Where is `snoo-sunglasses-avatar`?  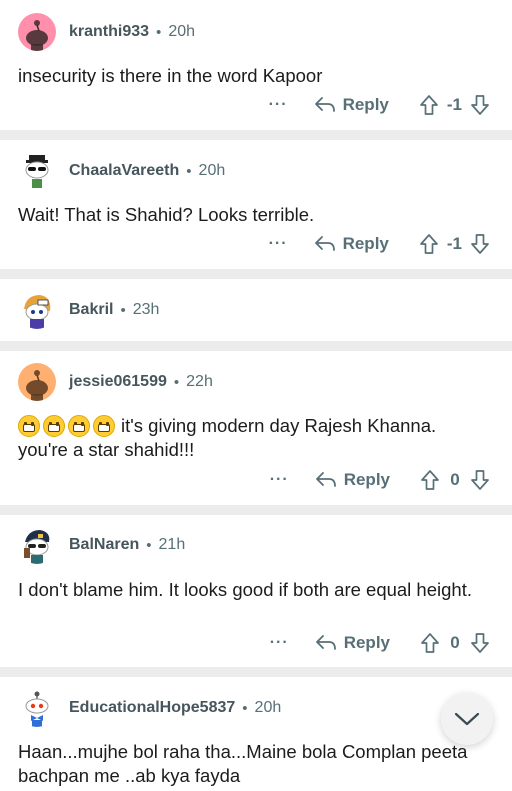 snoo-sunglasses-avatar is located at coordinates (37, 171).